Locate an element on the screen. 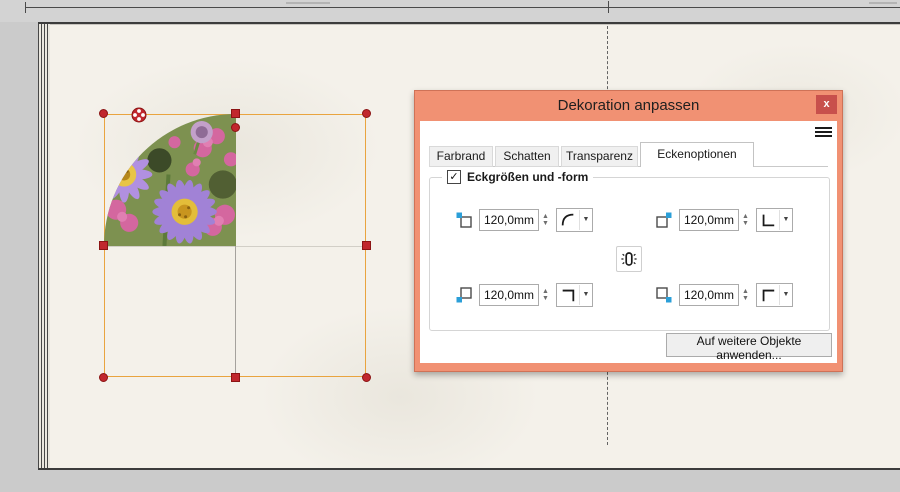 This screenshot has height=492, width=900. broken-link-icon is located at coordinates (629, 259).